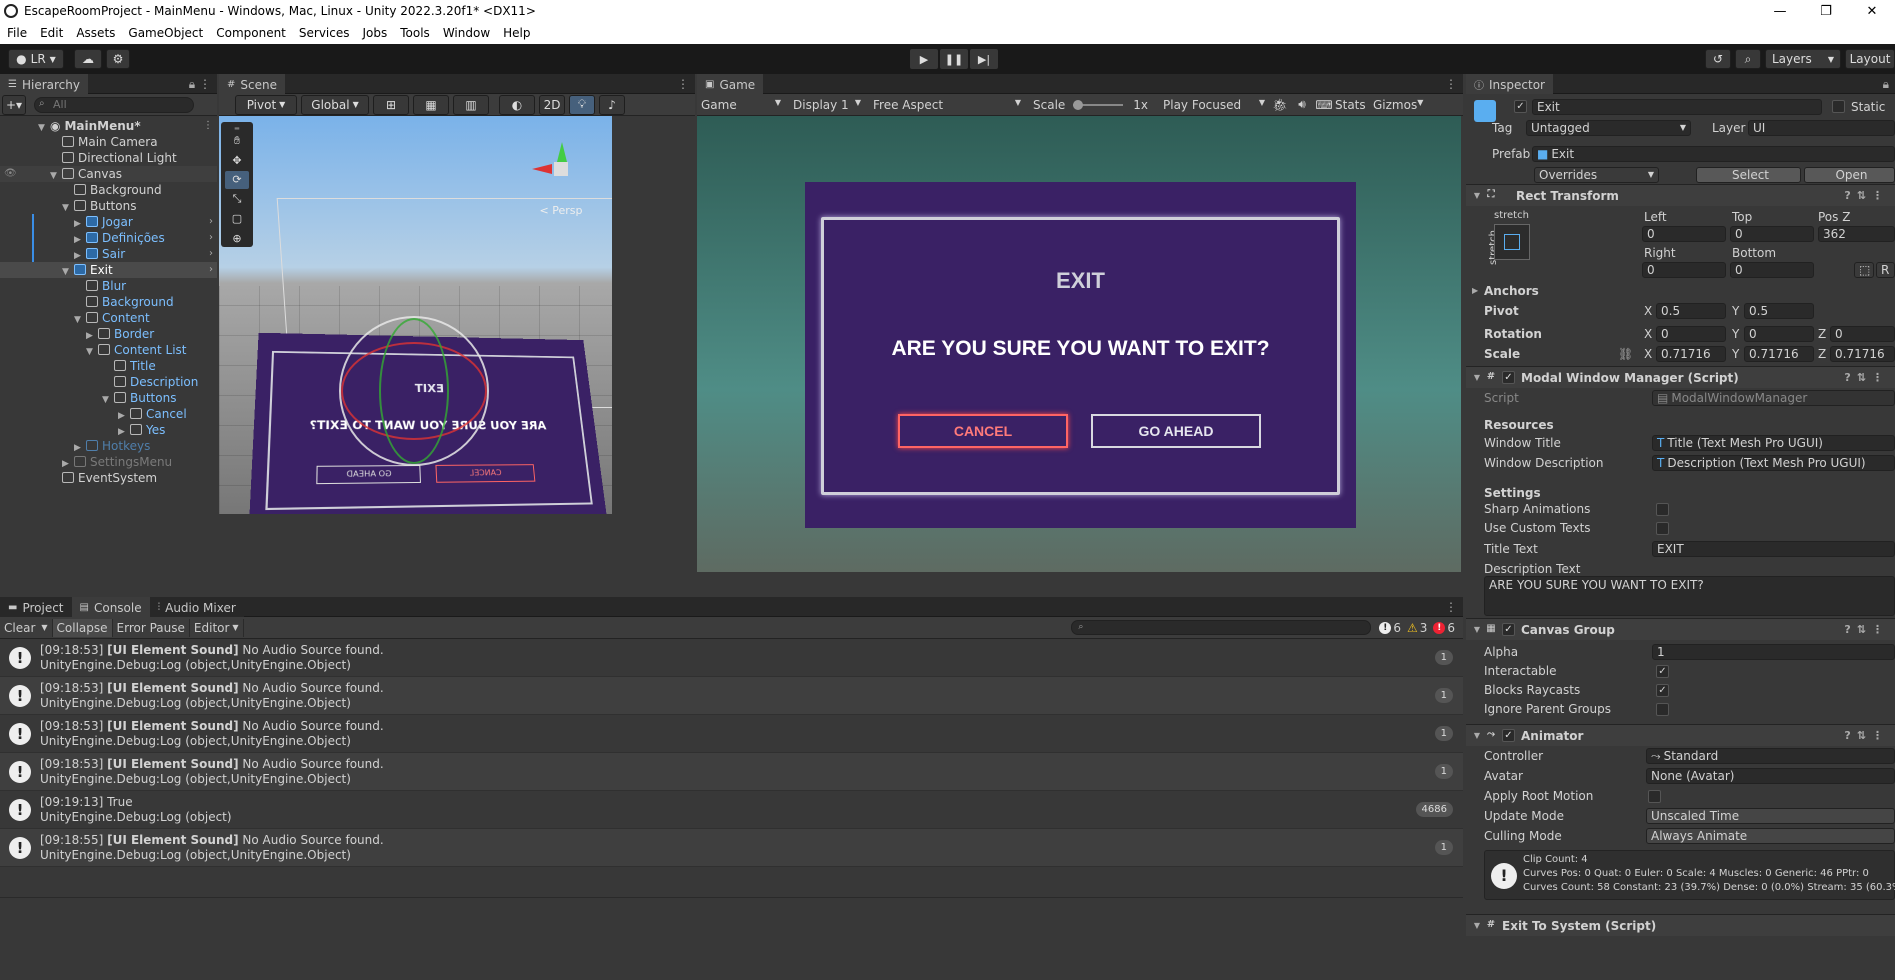  Describe the element at coordinates (561, 171) in the screenshot. I see `orientation-gizmo: < Persp` at that location.